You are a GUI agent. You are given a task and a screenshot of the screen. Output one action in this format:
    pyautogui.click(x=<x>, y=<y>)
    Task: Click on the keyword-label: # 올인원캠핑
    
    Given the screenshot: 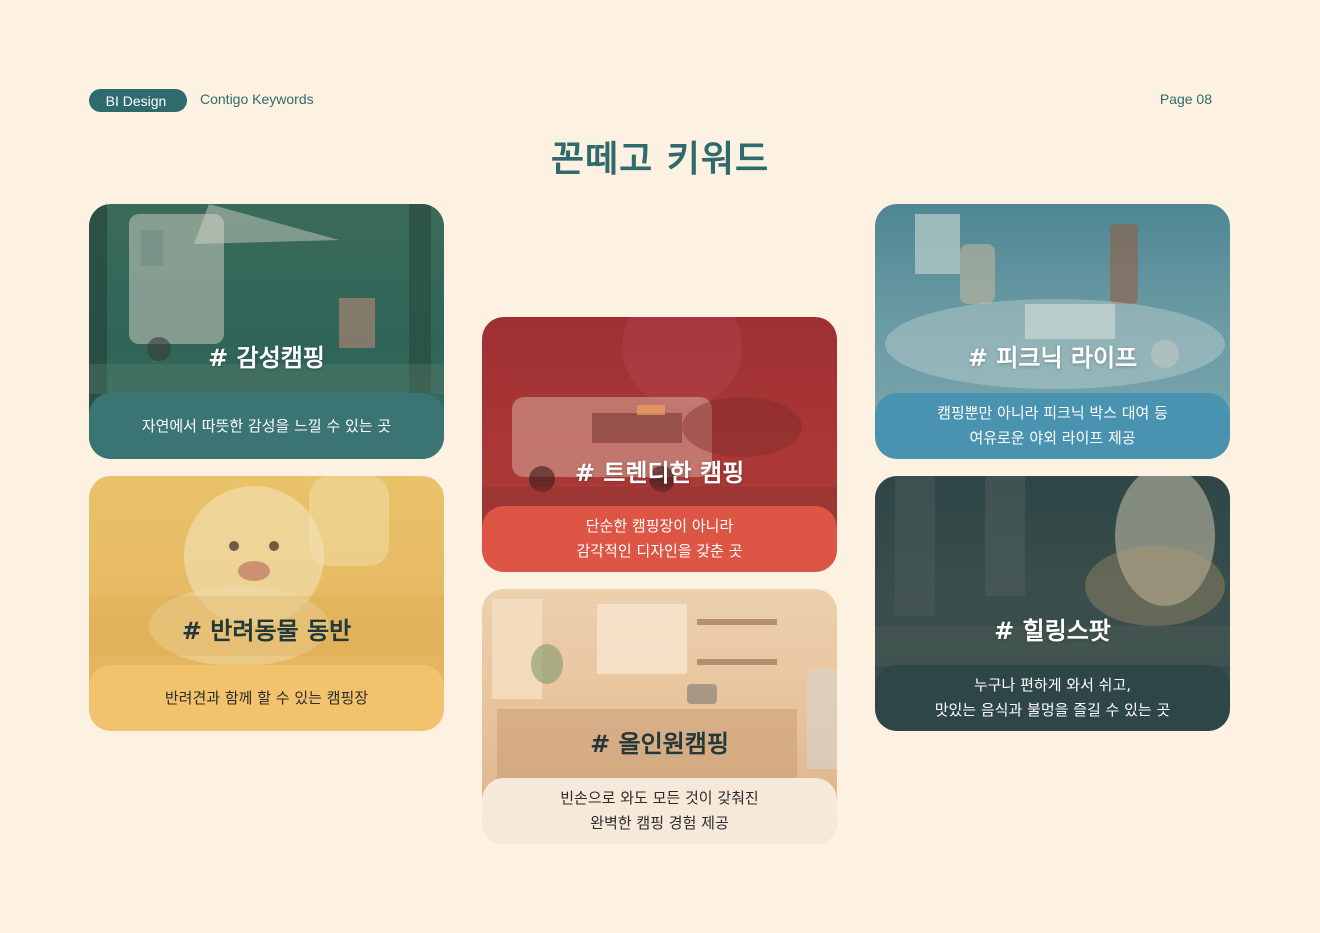 What is the action you would take?
    pyautogui.click(x=659, y=744)
    